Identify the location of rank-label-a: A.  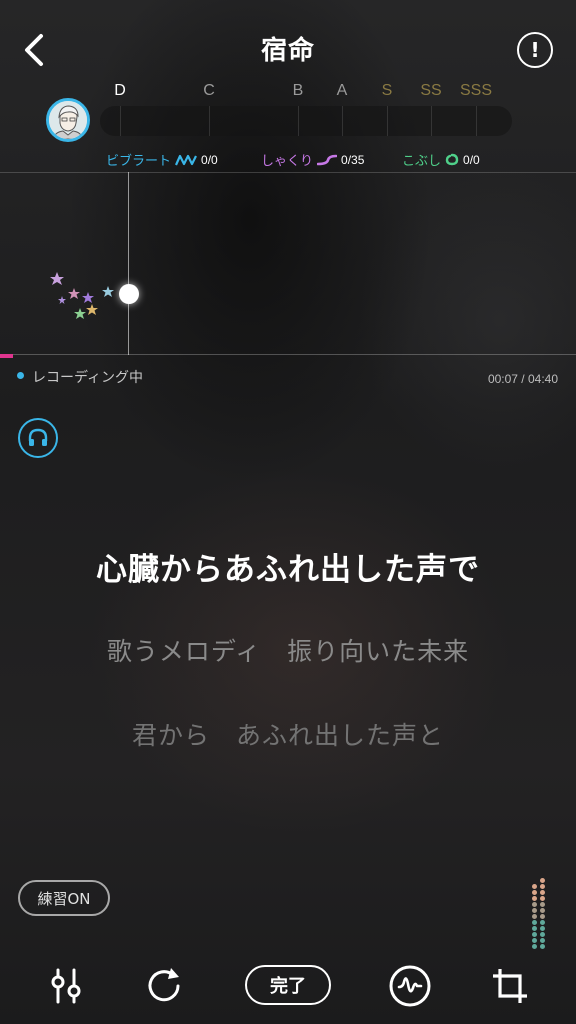
(342, 90).